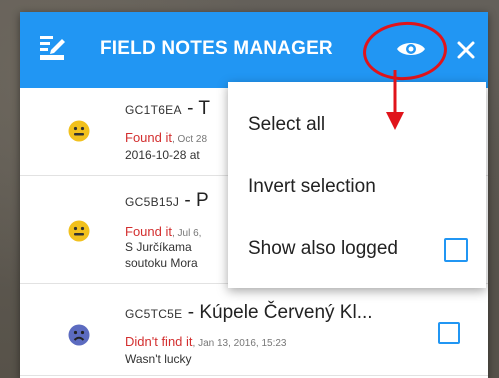 The width and height of the screenshot is (499, 378). I want to click on eye-icon, so click(411, 49).